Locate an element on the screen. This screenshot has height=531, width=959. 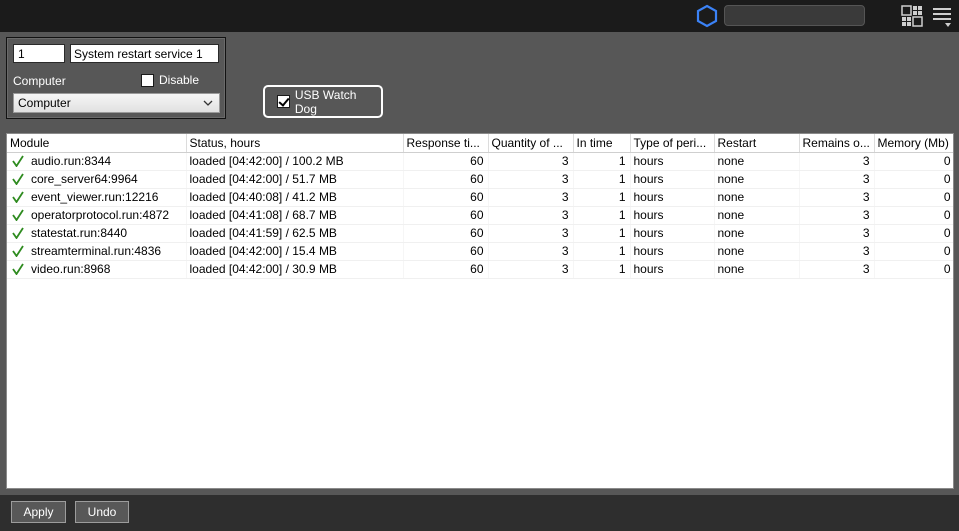
module-cell: streamterminal.run:4836 is located at coordinates (97, 251).